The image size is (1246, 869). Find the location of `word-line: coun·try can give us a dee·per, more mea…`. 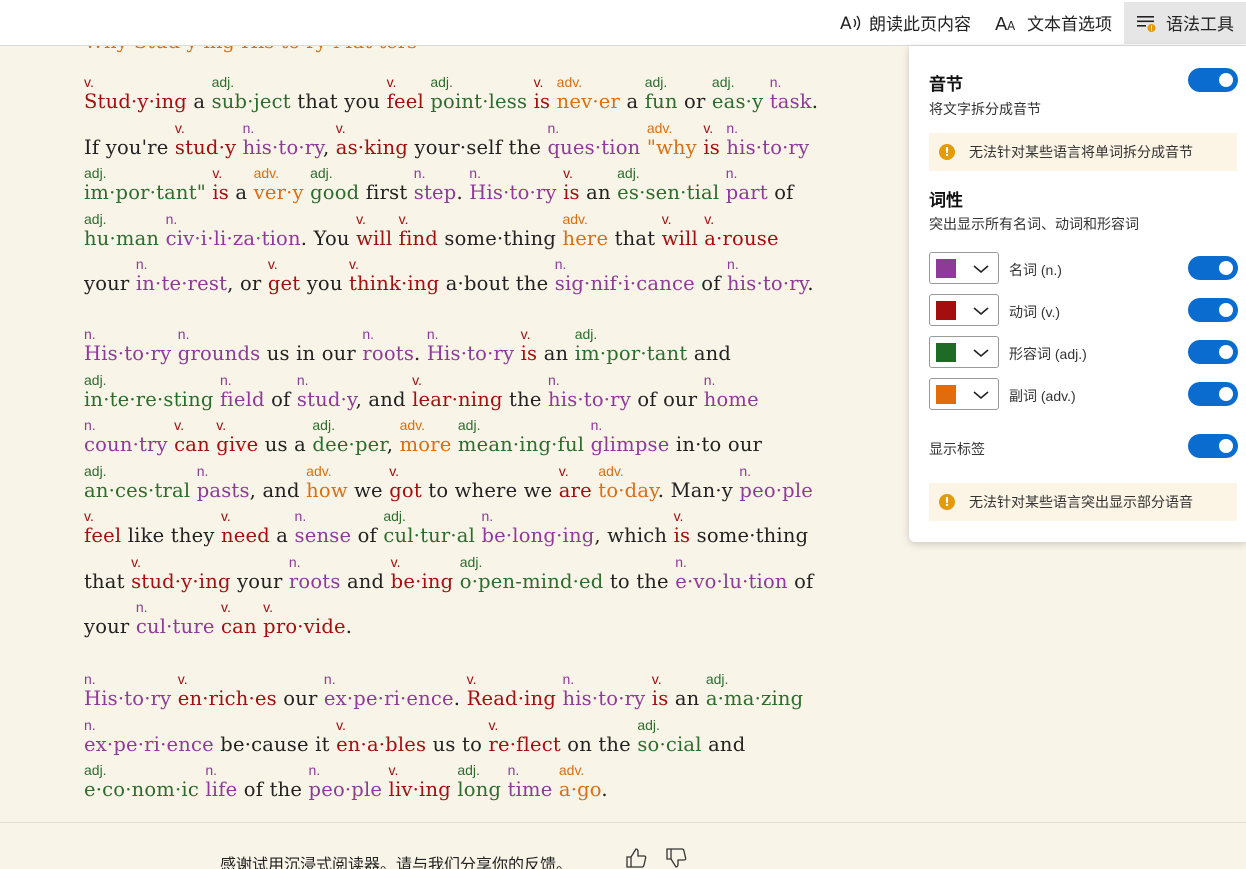

word-line: coun·try can give us a dee·per, more mea… is located at coordinates (423, 444).